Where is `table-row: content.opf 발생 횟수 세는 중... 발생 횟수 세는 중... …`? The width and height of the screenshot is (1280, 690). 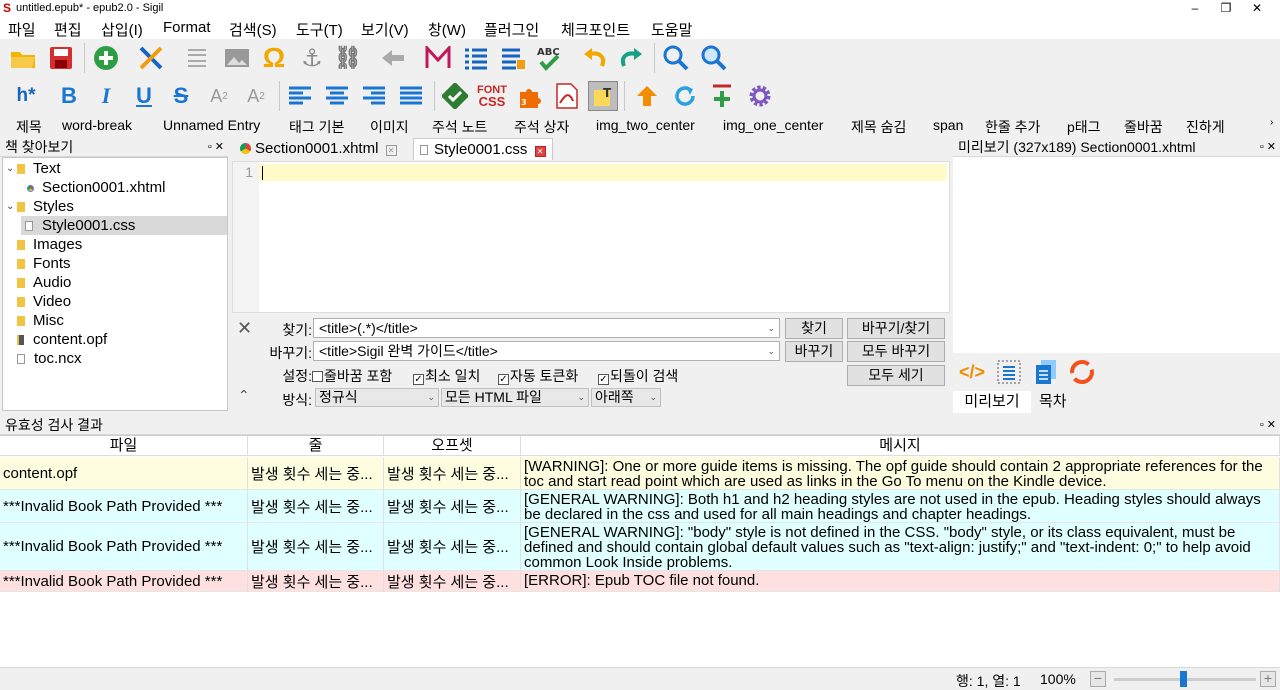 table-row: content.opf 발생 횟수 세는 중... 발생 횟수 세는 중... … is located at coordinates (640, 473).